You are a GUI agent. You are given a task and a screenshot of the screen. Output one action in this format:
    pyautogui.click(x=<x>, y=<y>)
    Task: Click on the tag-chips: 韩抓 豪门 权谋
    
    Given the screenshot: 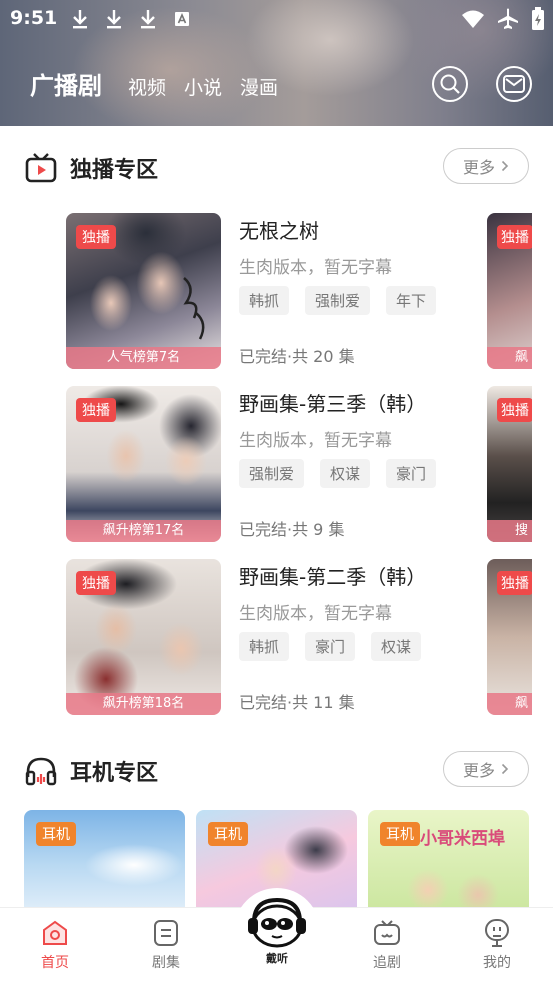 What is the action you would take?
    pyautogui.click(x=330, y=646)
    